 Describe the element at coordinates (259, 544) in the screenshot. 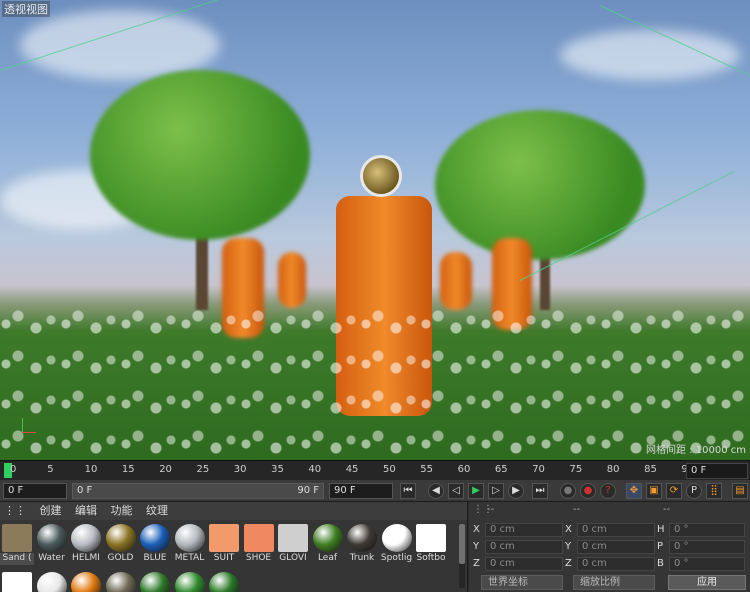

I see `material-swatch: SHOE` at that location.